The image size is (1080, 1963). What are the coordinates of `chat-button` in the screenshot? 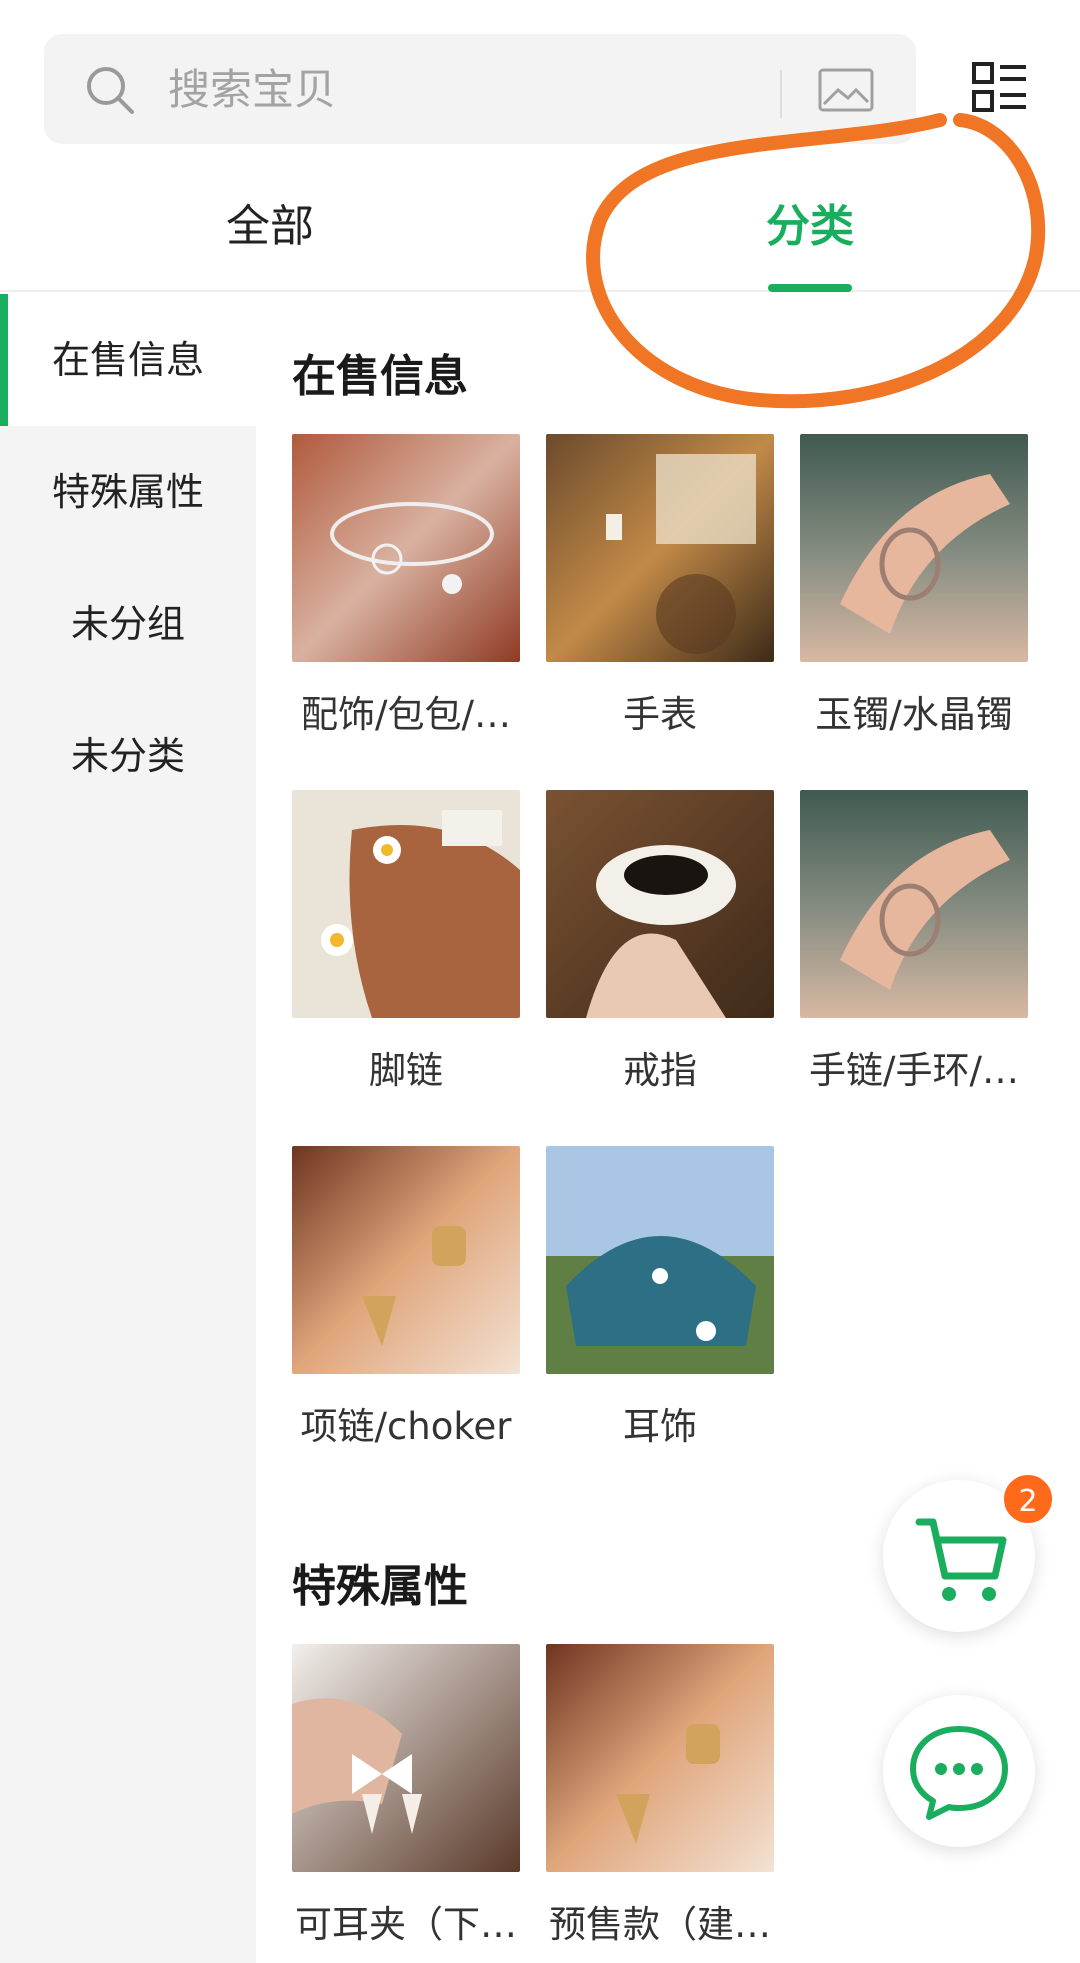 It's located at (959, 1771).